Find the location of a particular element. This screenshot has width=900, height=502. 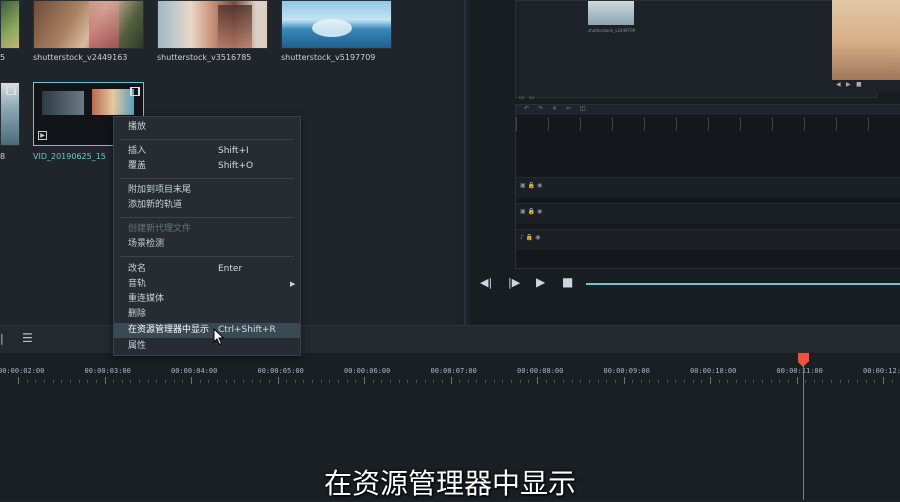

prev-frame-icon: ◀| is located at coordinates (486, 282).